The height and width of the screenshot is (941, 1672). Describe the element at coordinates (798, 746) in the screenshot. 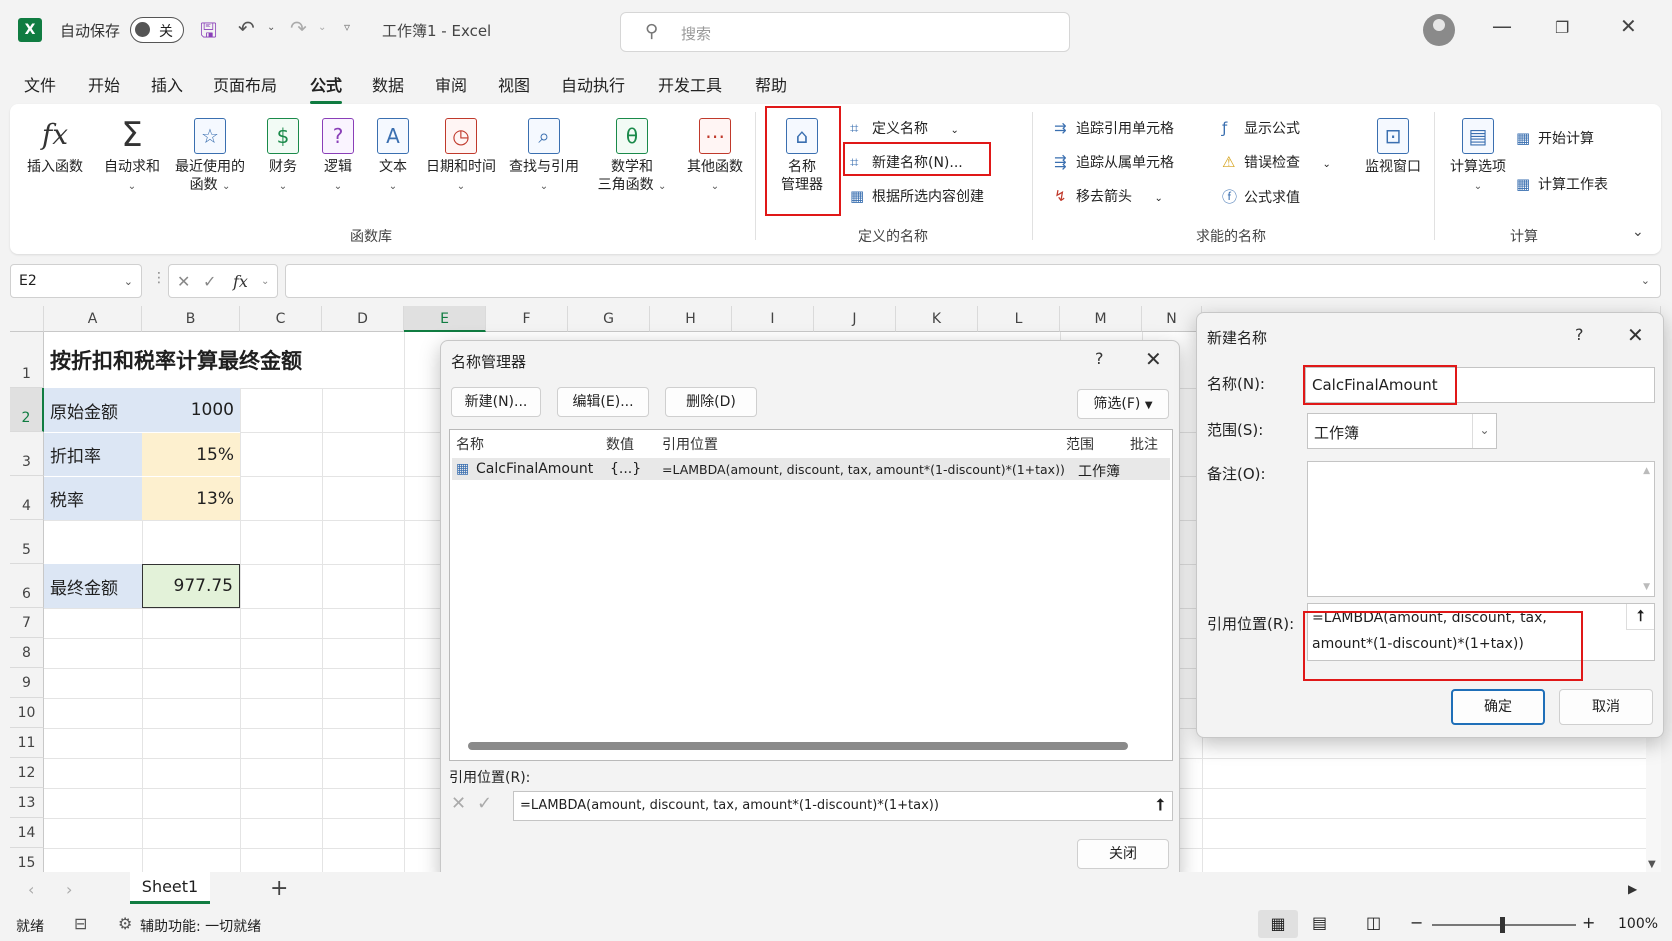

I see `horizontal-scrollbar` at that location.